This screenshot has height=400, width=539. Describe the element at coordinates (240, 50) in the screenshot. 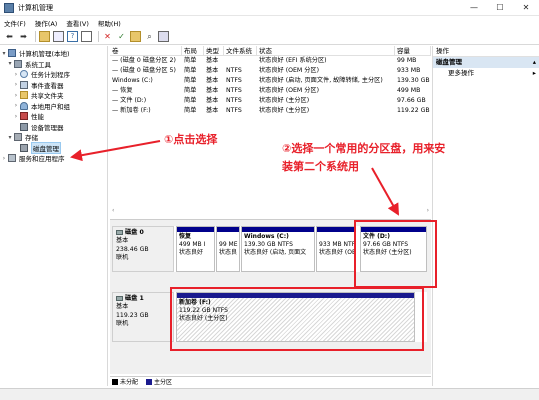

I see `column-header-filesystem: 文件系统` at that location.